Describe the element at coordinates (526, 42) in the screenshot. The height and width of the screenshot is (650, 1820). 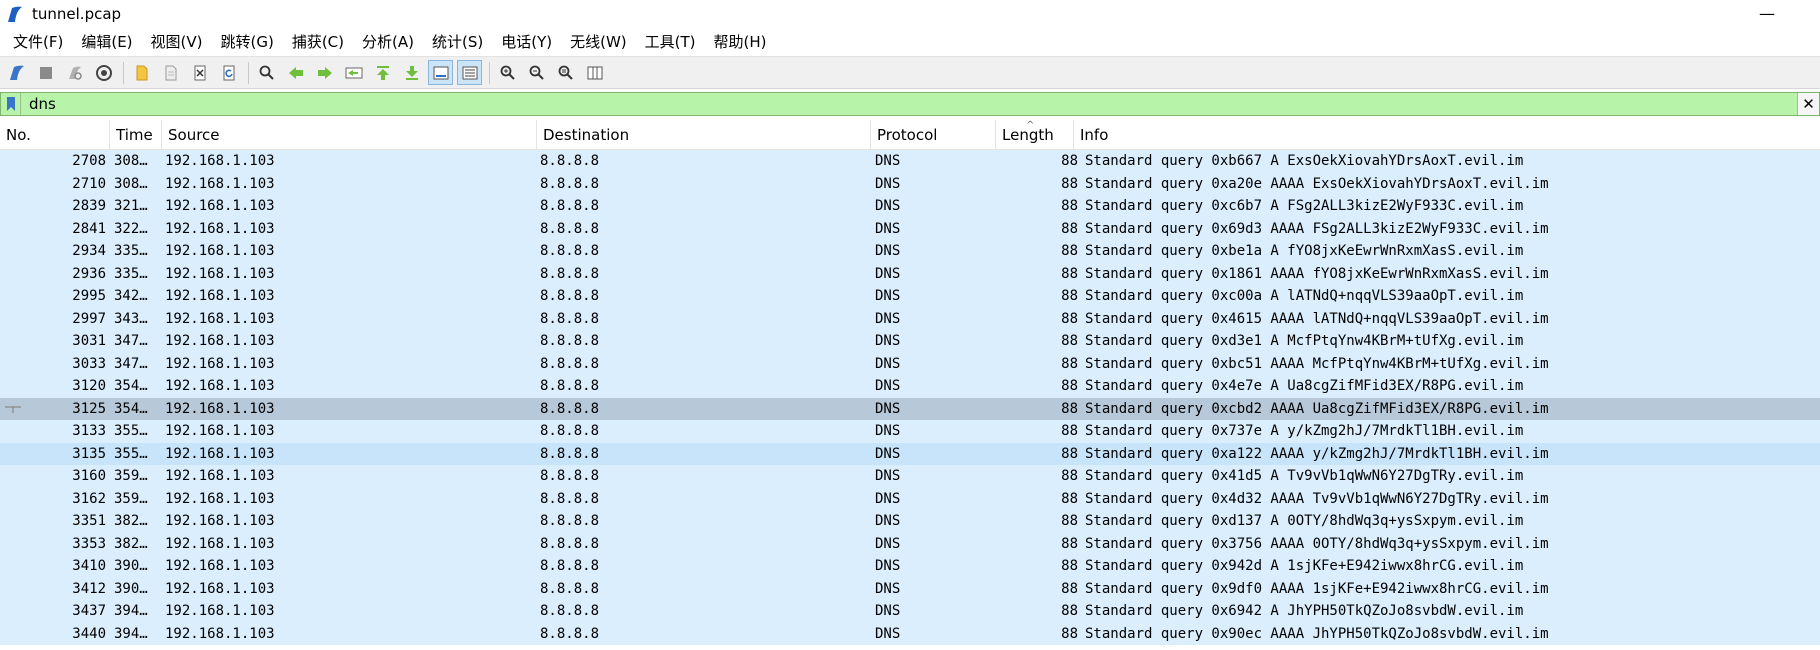
I see `menu-telephony: 电话(Y)` at that location.